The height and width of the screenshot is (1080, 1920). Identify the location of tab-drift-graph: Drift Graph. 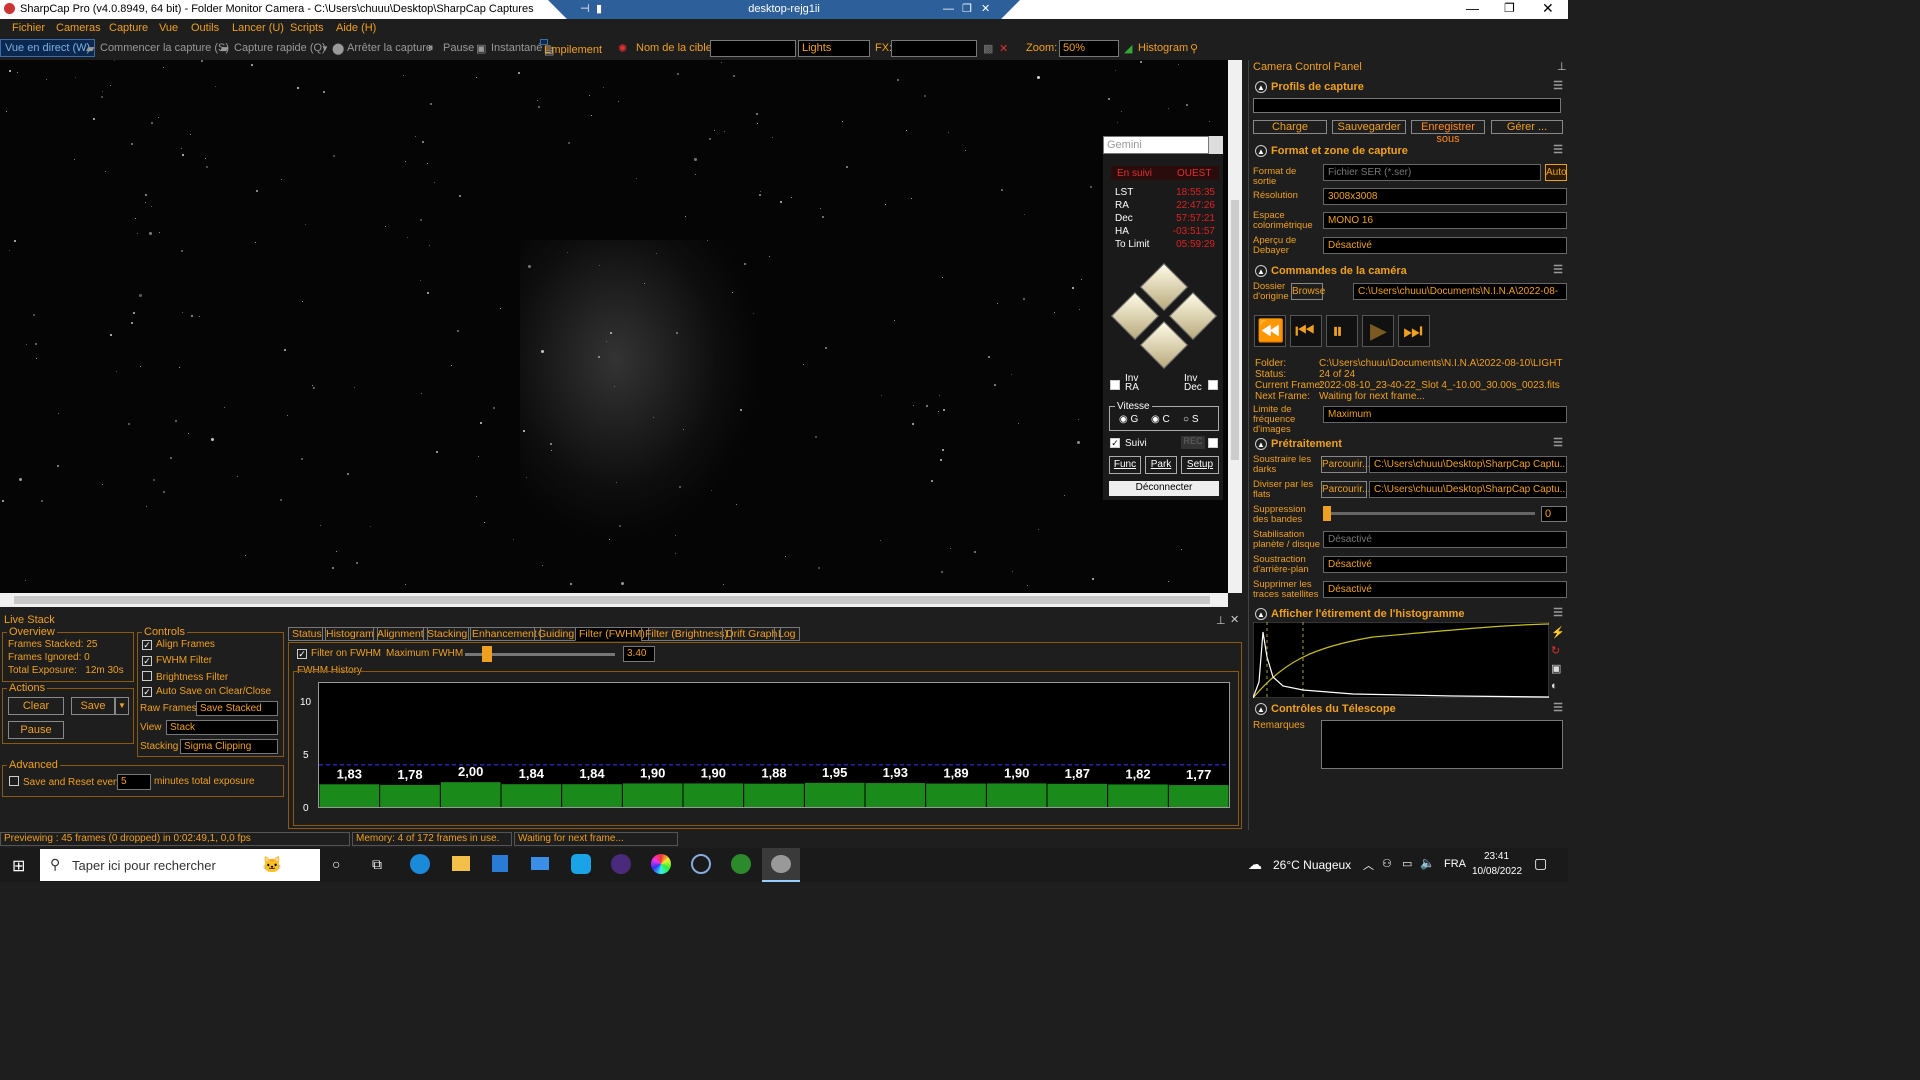
(752, 634).